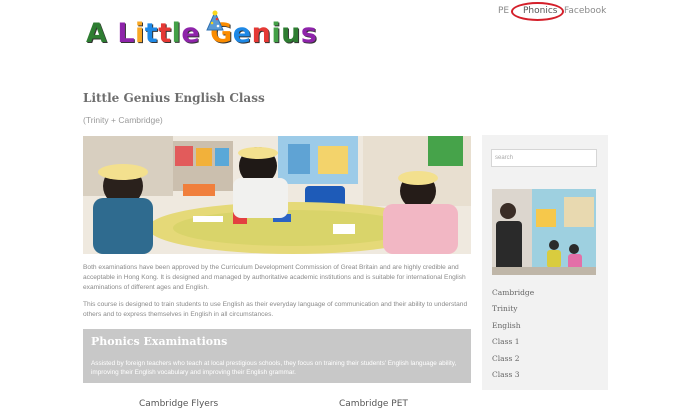  I want to click on sidebar-photo, so click(544, 232).